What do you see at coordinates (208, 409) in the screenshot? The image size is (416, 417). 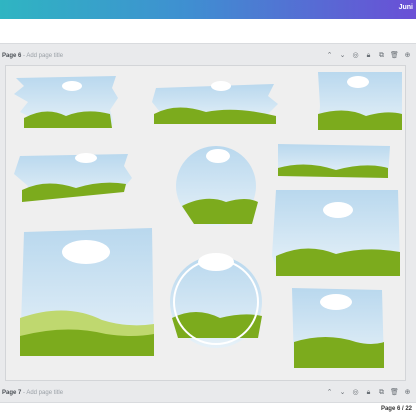 I see `status-bar: Page 6 / 22` at bounding box center [208, 409].